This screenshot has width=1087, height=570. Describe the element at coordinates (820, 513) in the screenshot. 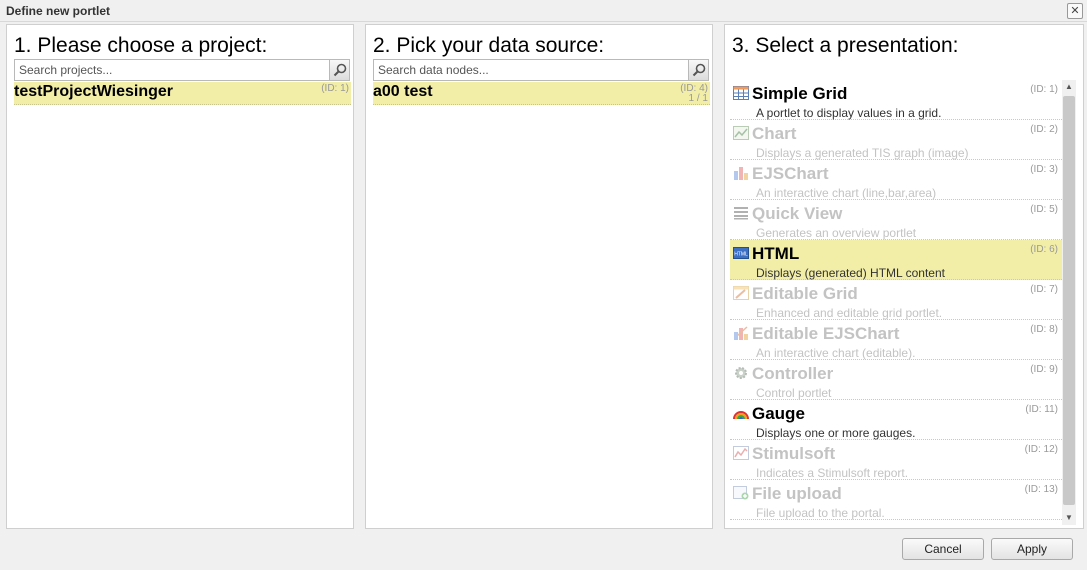

I see `presentation-desc: File upload to the portal.` at that location.